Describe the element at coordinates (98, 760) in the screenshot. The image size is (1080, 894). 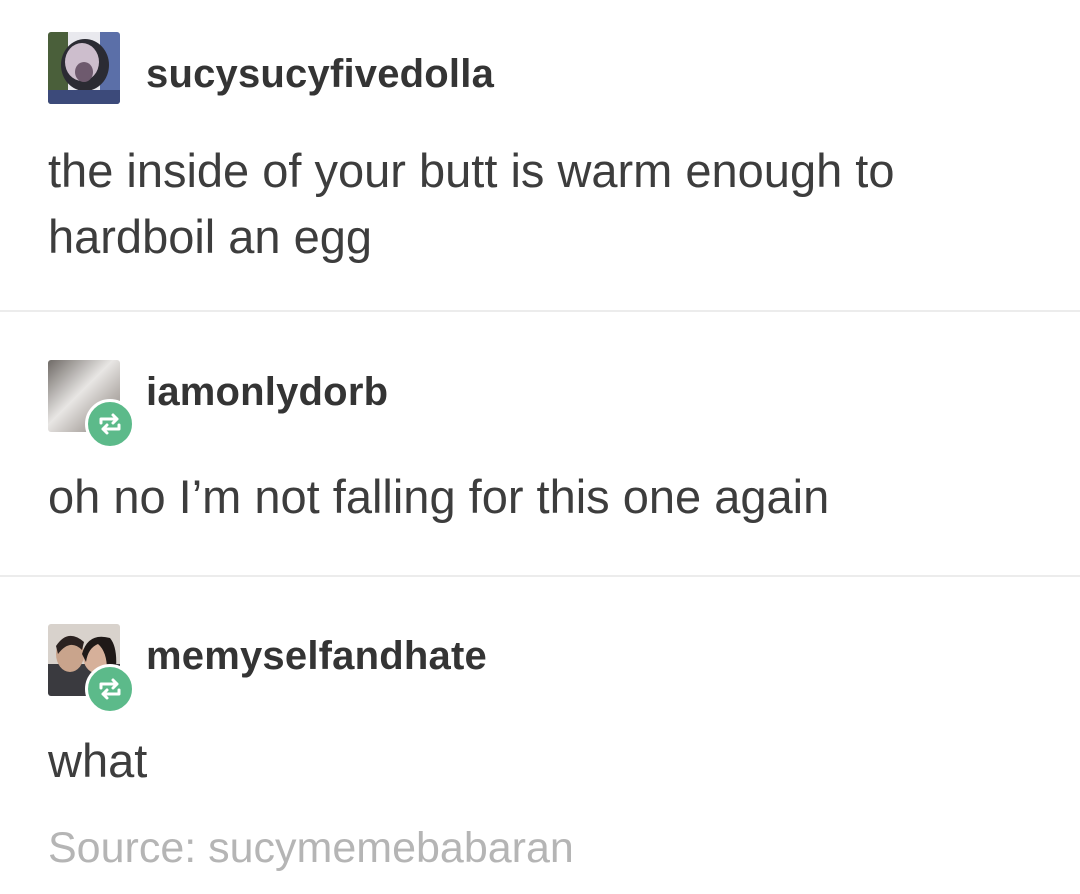
I see `post-text: what` at that location.